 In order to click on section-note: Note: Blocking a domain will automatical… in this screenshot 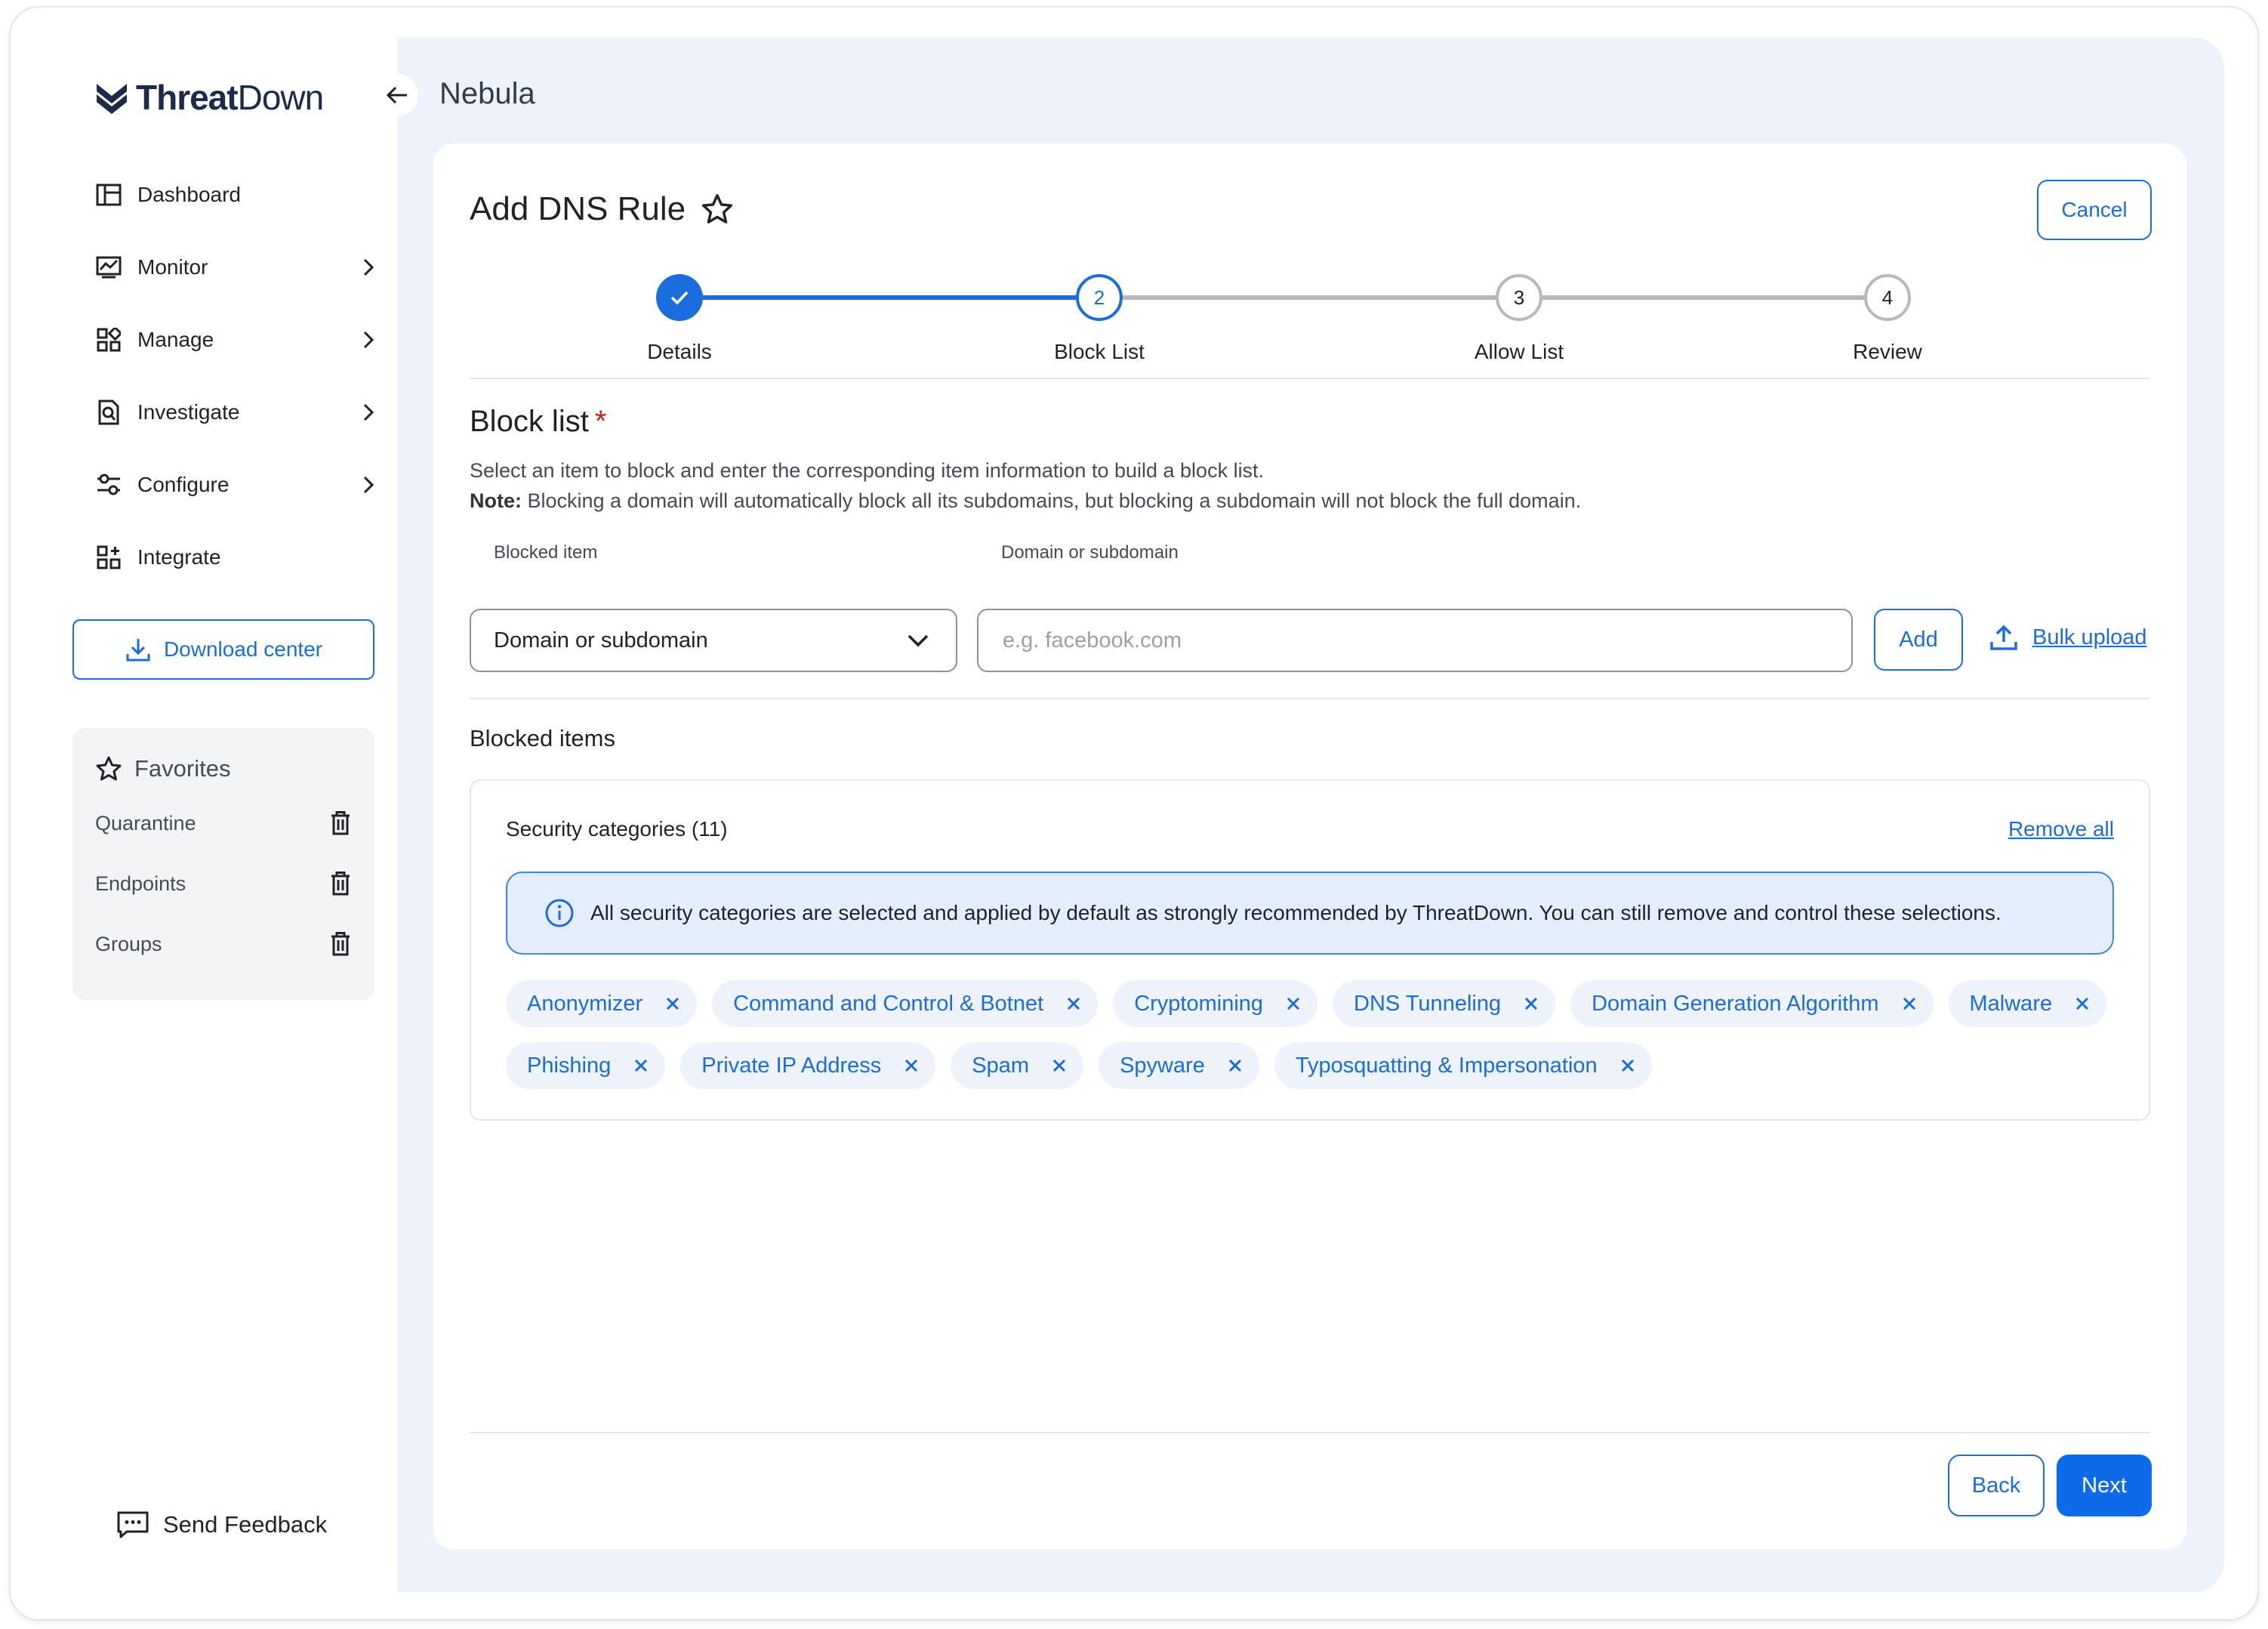, I will do `click(1025, 501)`.